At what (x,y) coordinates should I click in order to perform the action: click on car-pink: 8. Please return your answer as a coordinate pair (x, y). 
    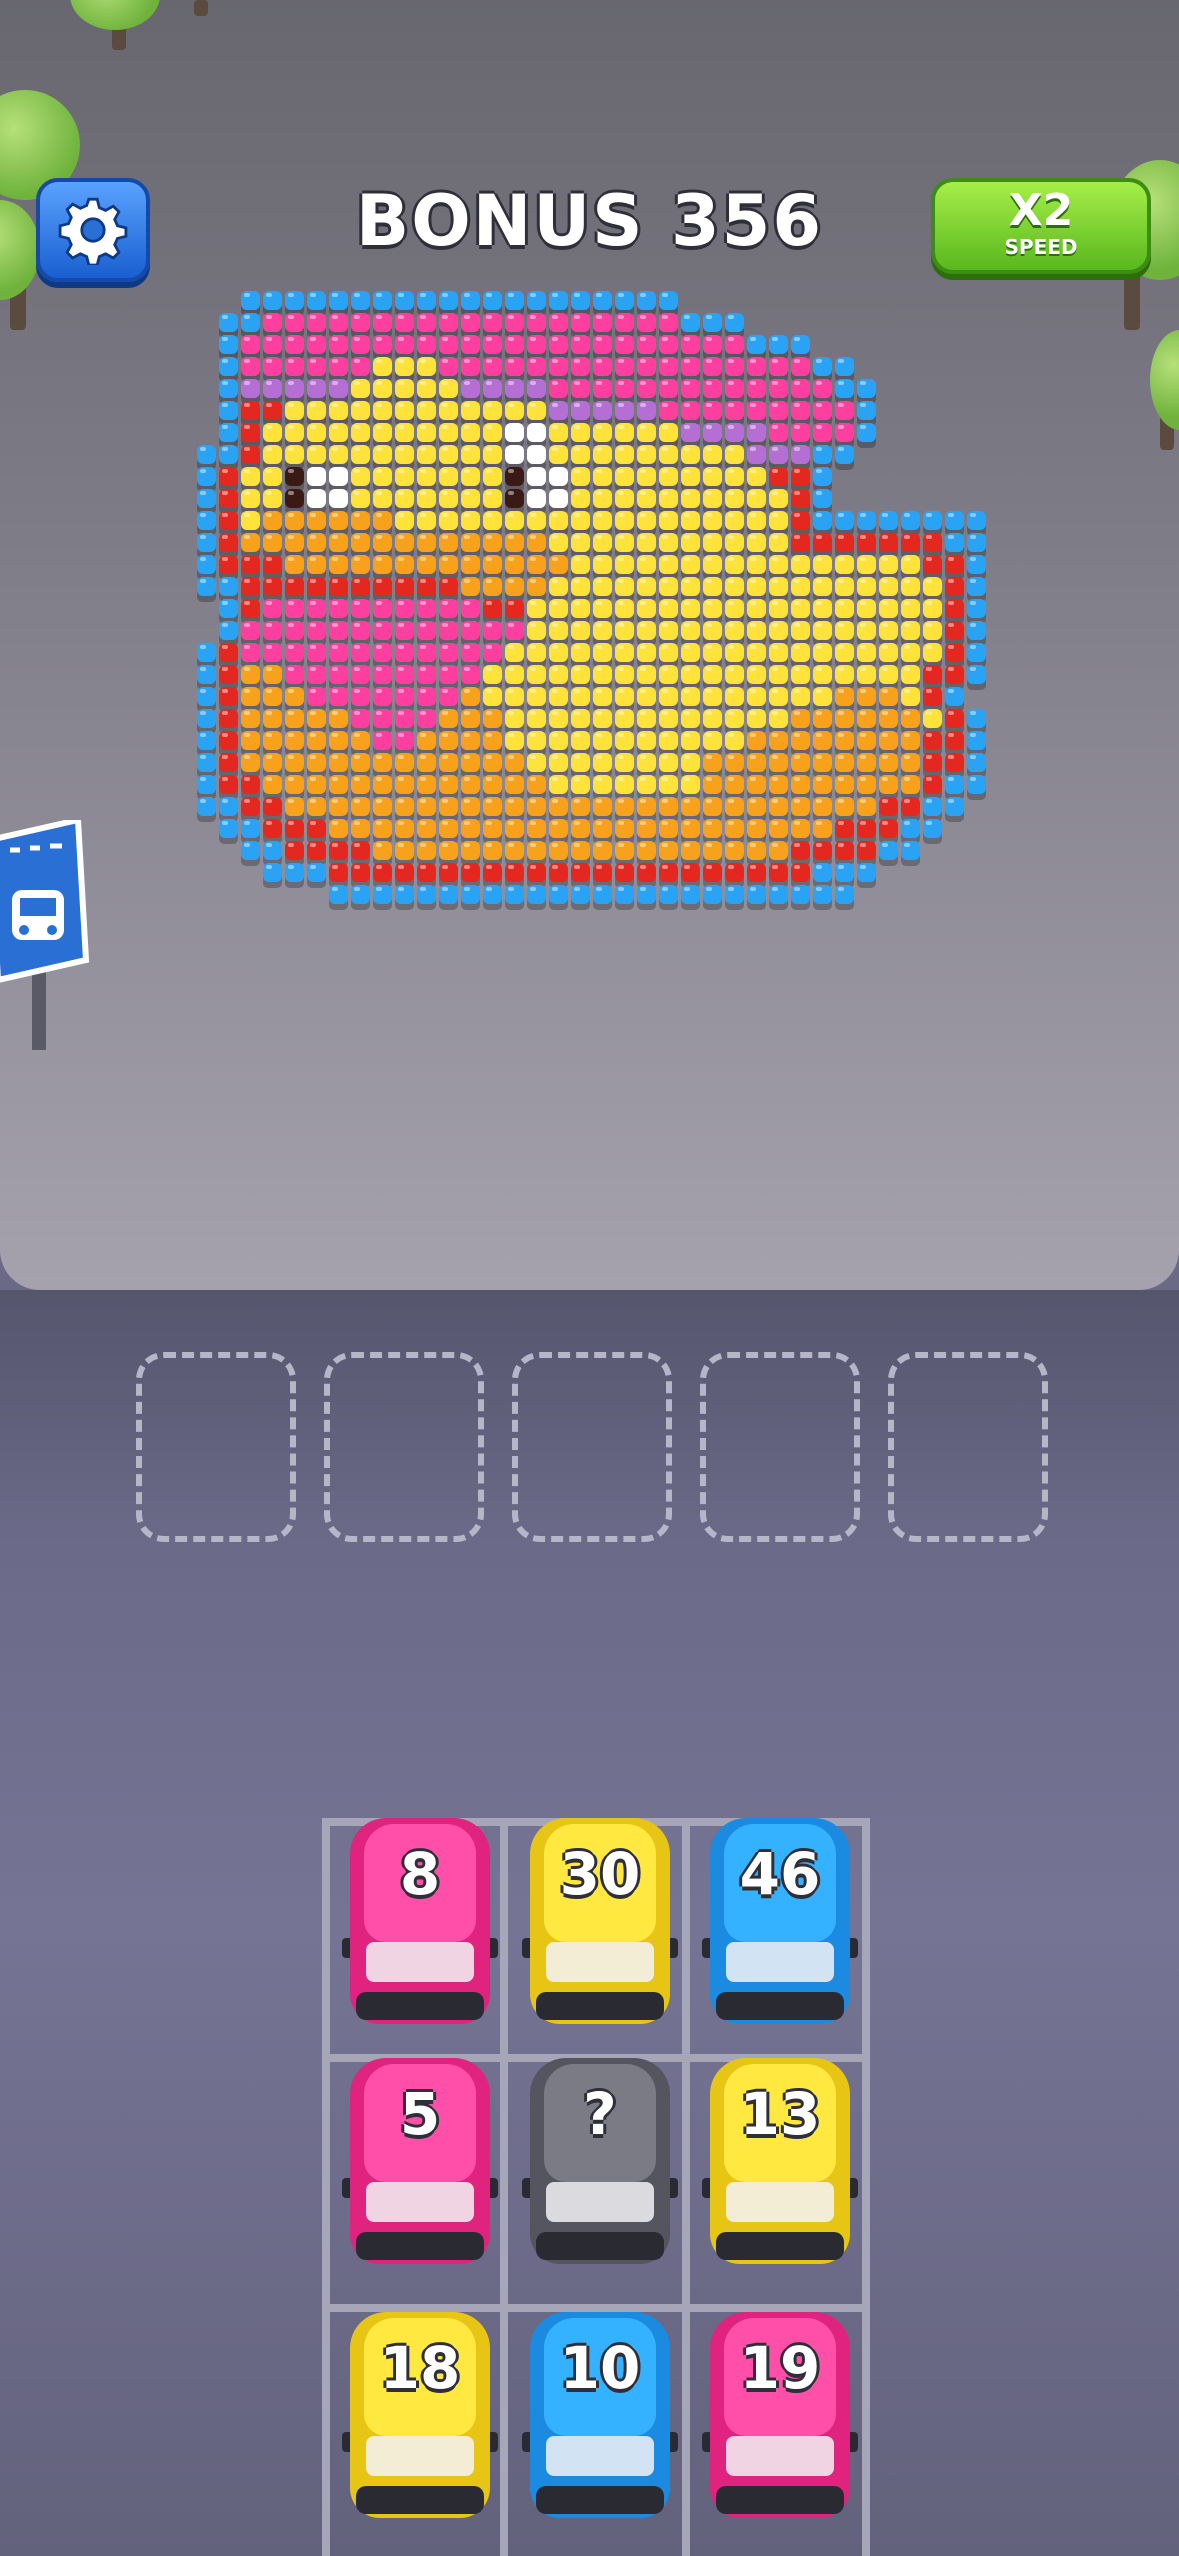
    Looking at the image, I should click on (420, 1921).